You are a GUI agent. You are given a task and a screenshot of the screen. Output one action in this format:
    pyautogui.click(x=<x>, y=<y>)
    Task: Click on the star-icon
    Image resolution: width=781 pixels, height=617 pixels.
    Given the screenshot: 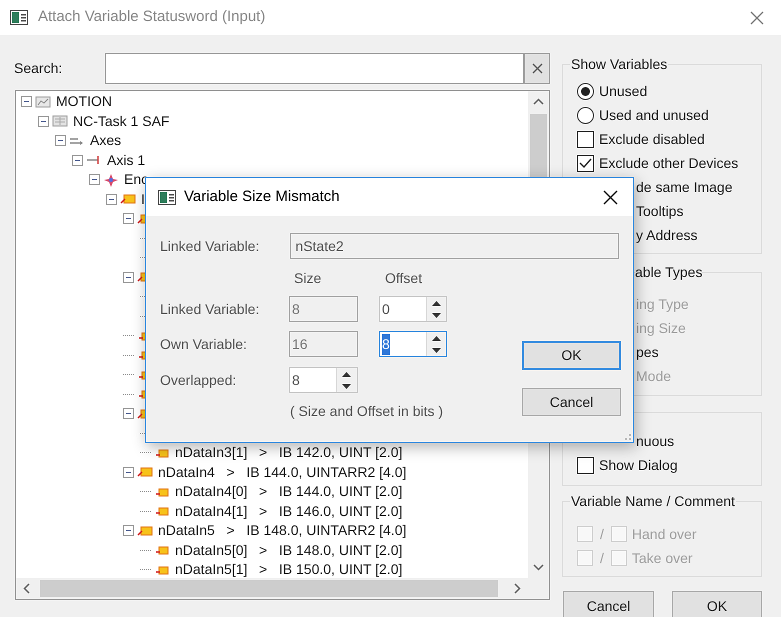 What is the action you would take?
    pyautogui.click(x=111, y=179)
    